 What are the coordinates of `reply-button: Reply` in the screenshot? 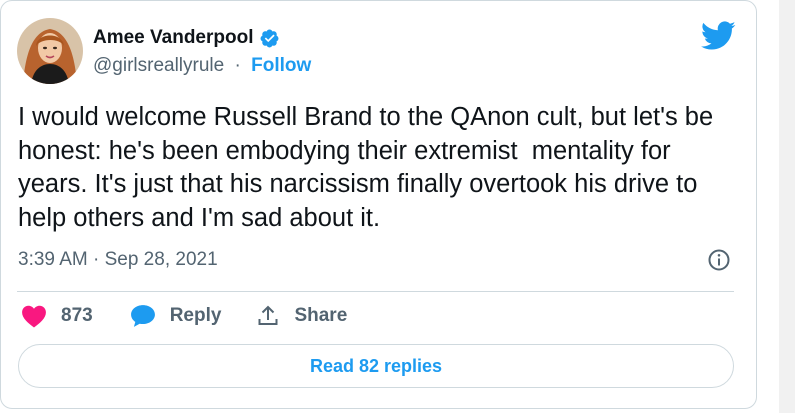 It's located at (176, 316).